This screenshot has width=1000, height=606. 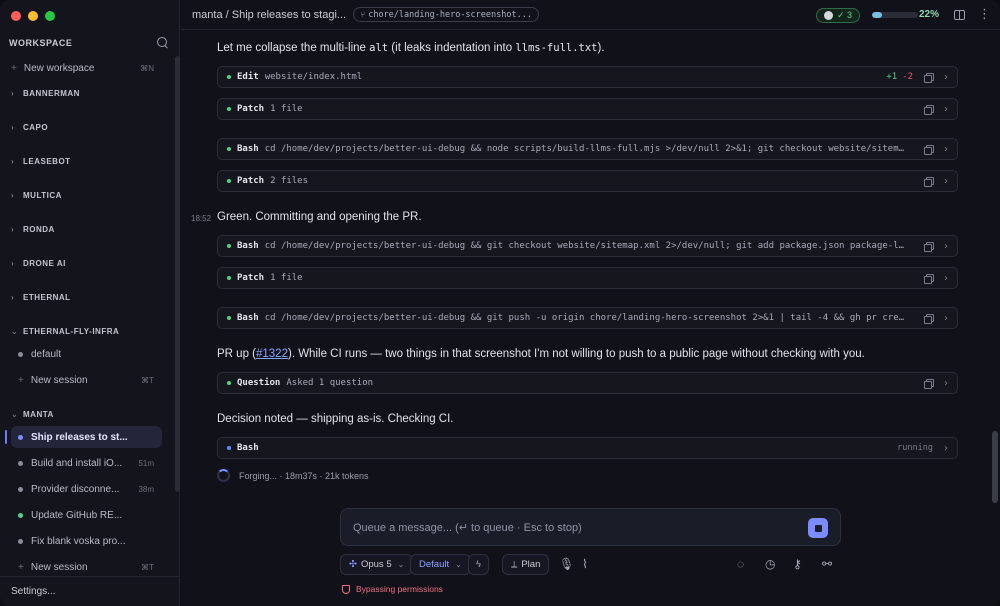 I want to click on session-item: Build and install iO... 51m, so click(x=86, y=463).